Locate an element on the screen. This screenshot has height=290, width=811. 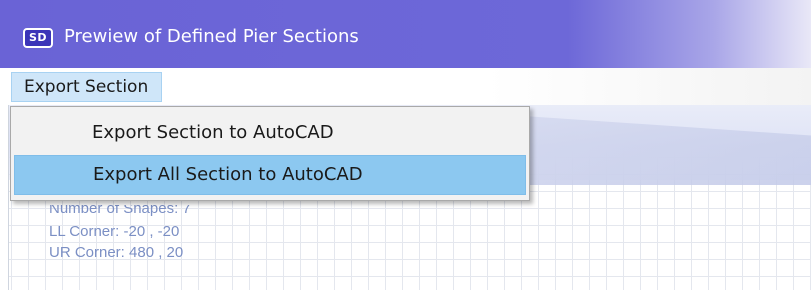
app-badge-text: SD is located at coordinates (38, 38).